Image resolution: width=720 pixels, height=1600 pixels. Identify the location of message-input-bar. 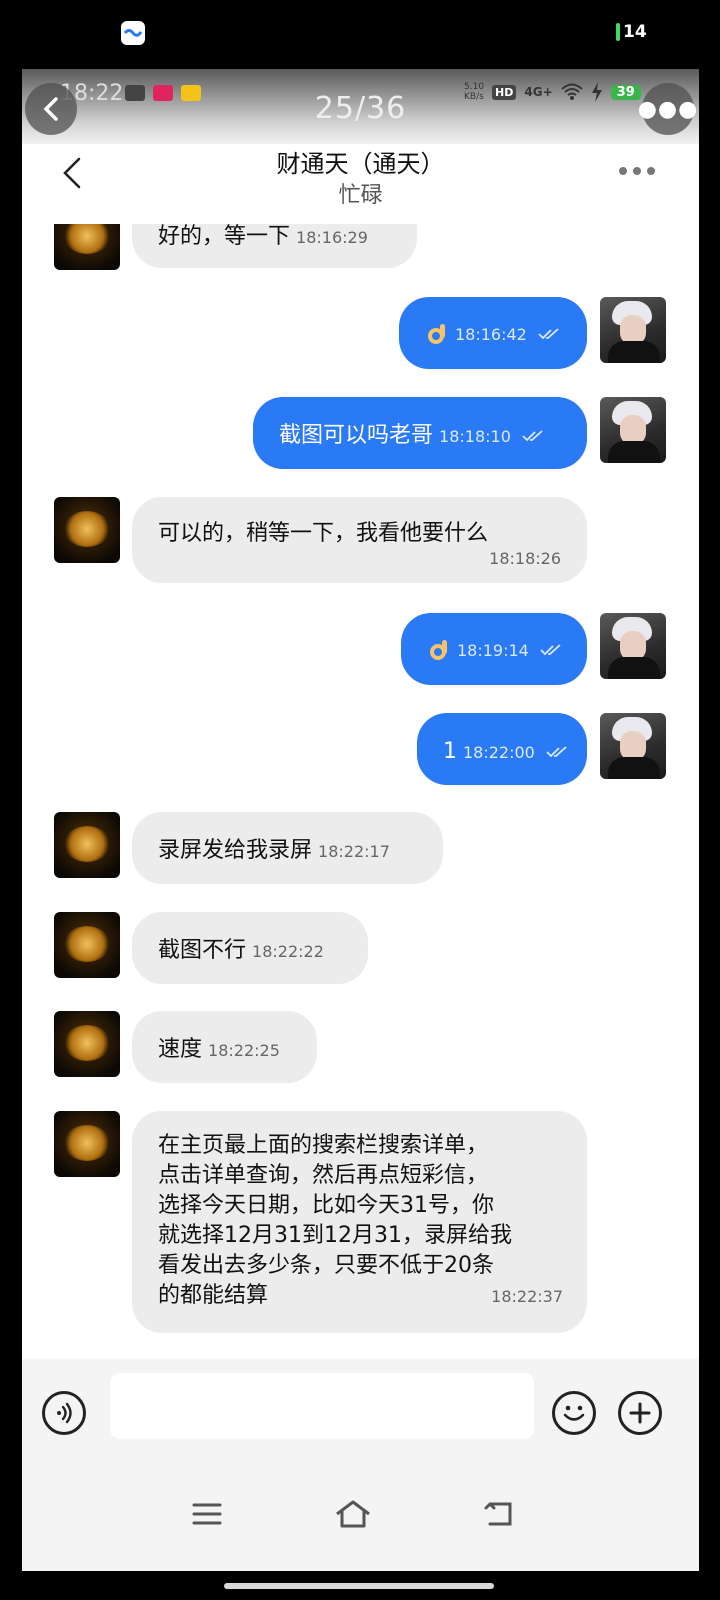
(360, 1411).